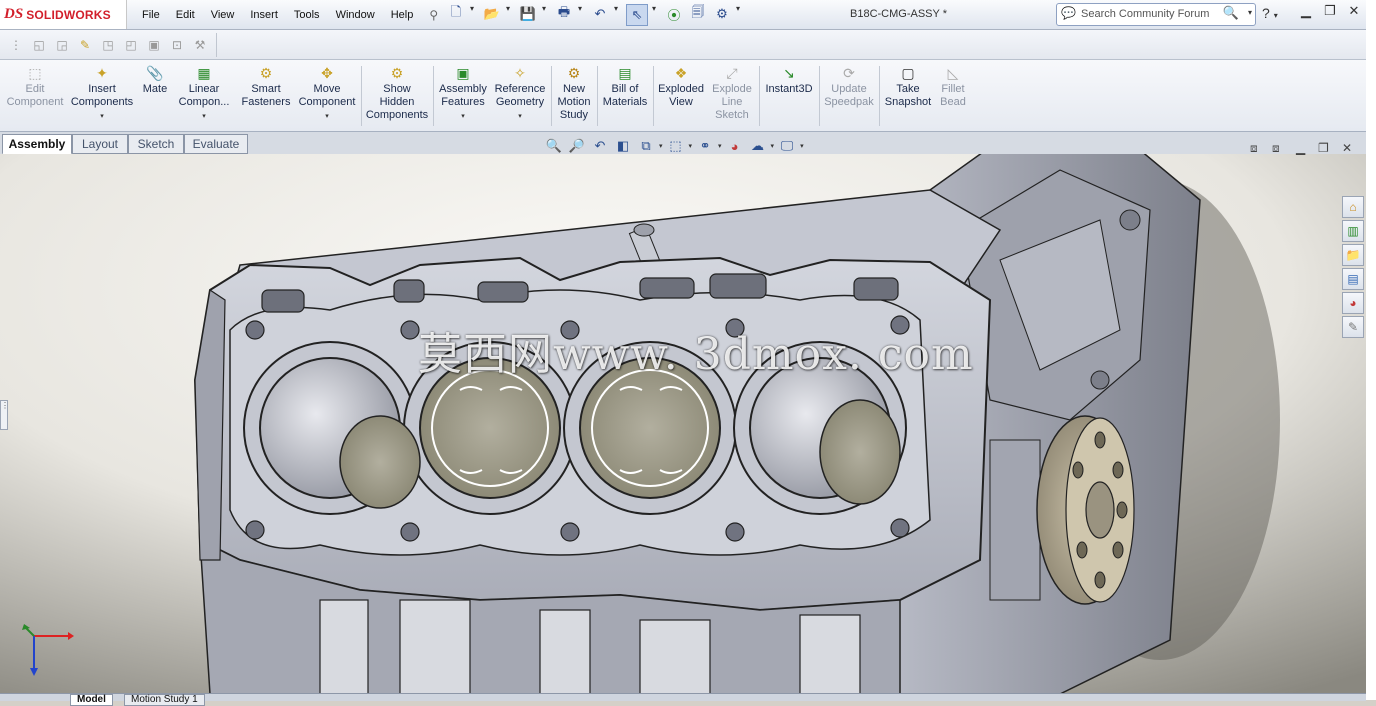 The height and width of the screenshot is (706, 1376). I want to click on sketch-tool-2-icon: ◲, so click(62, 45).